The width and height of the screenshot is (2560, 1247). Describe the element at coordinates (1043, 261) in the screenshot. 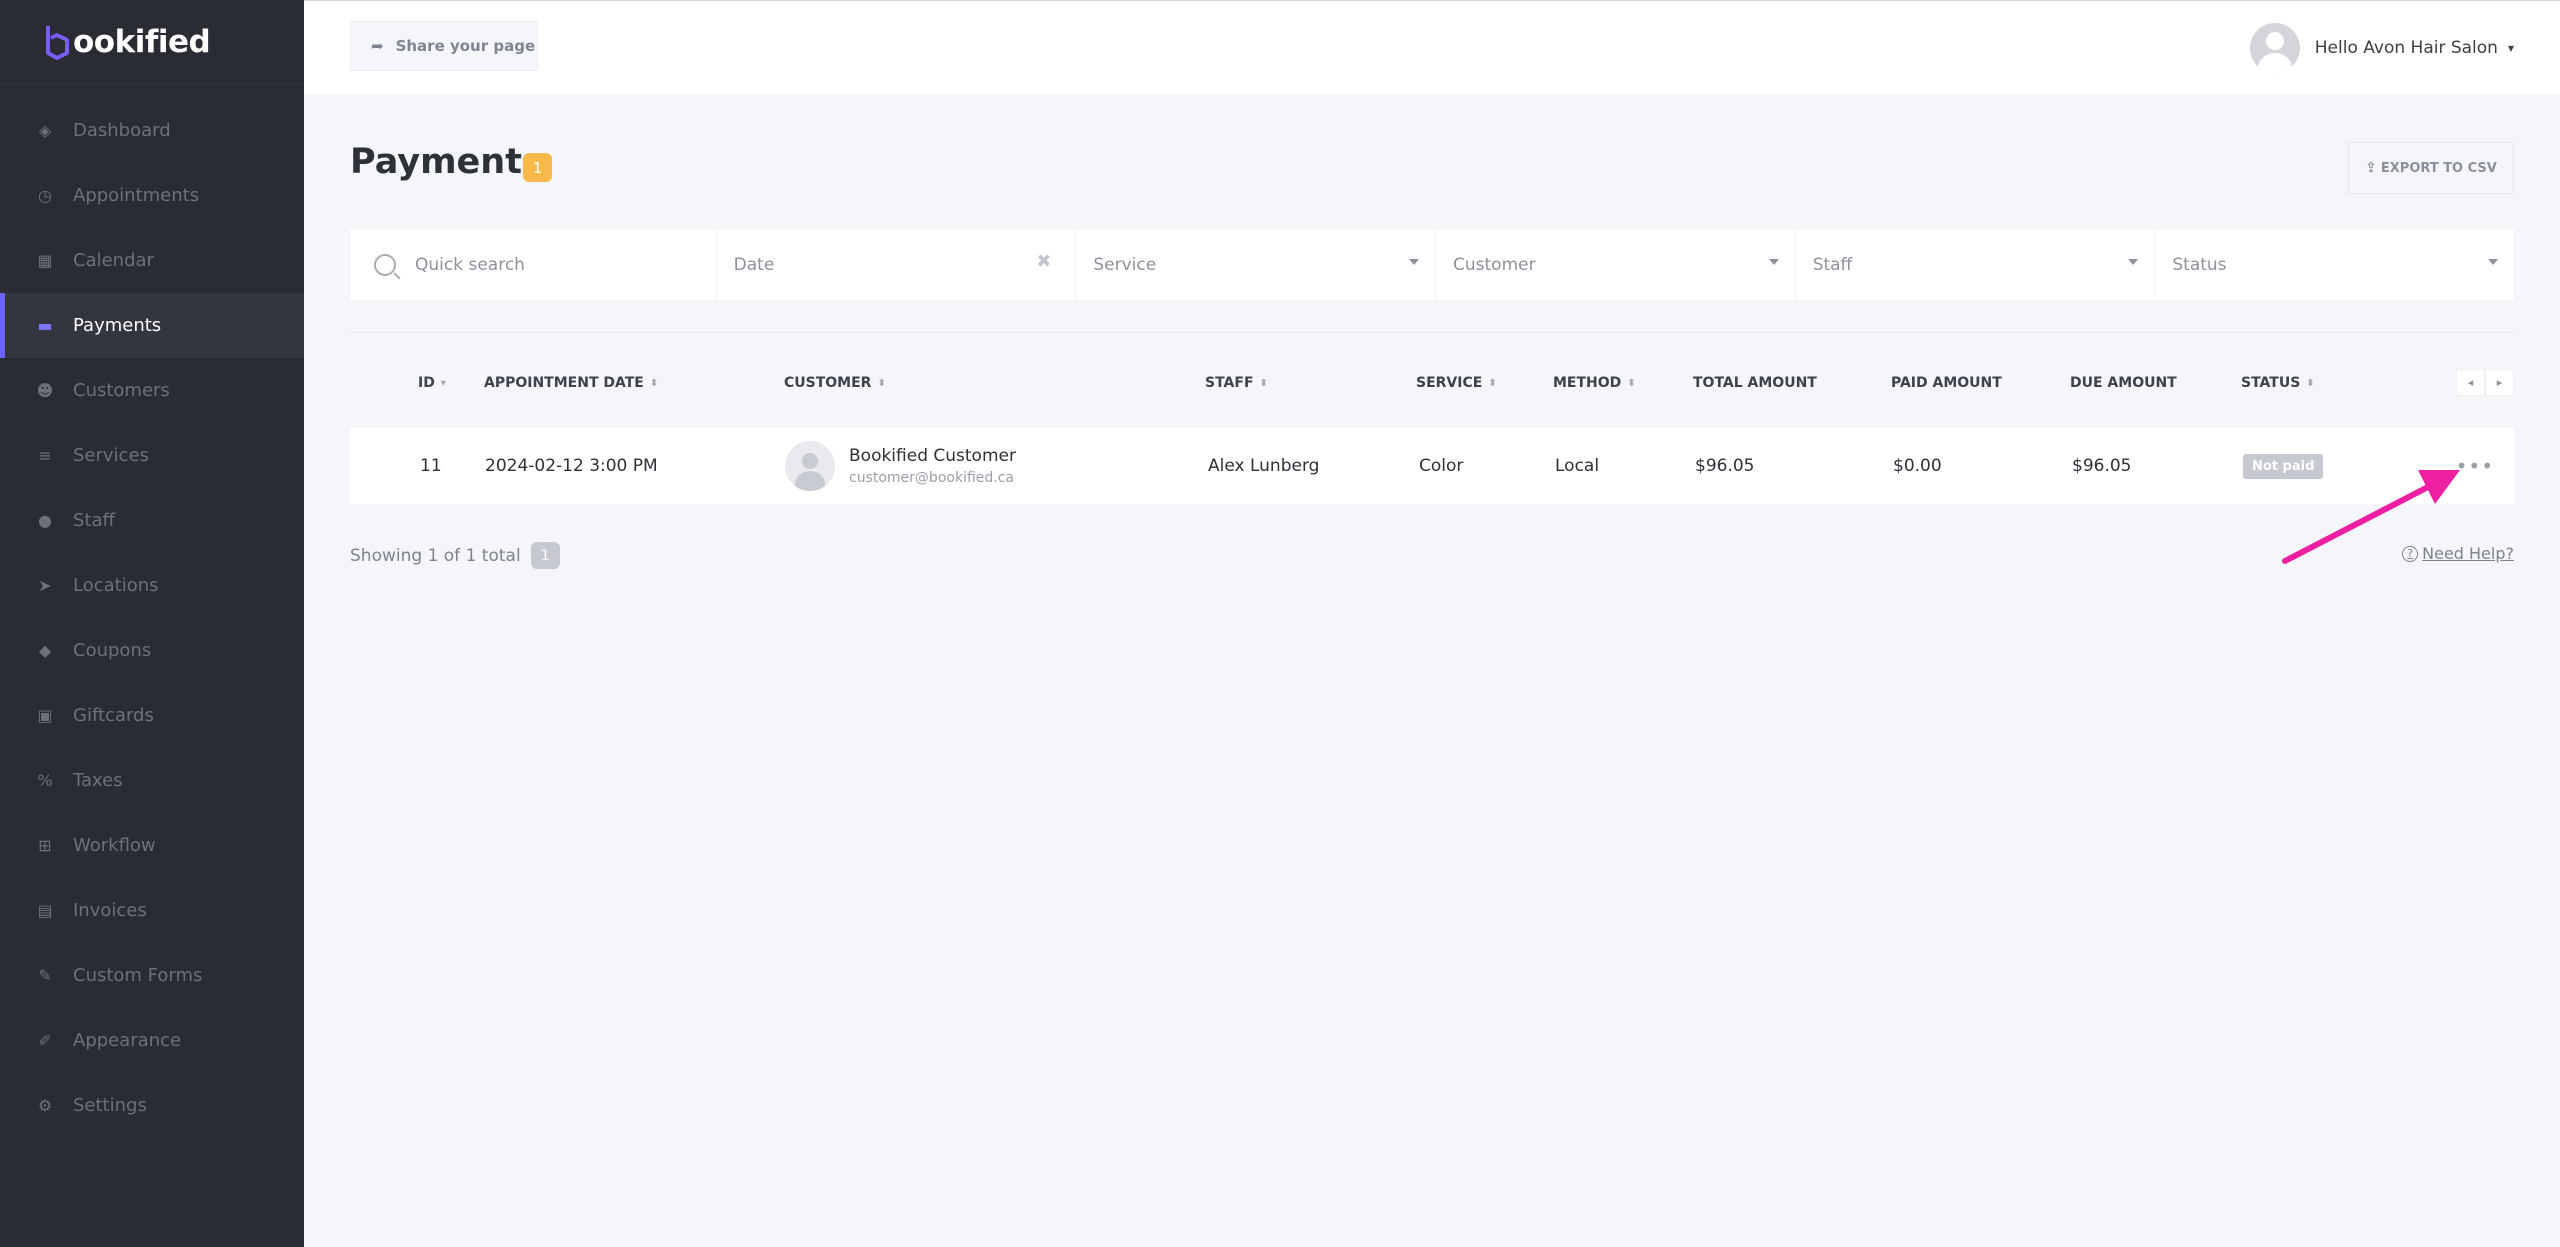

I see `clear-date-icon: ✖` at that location.